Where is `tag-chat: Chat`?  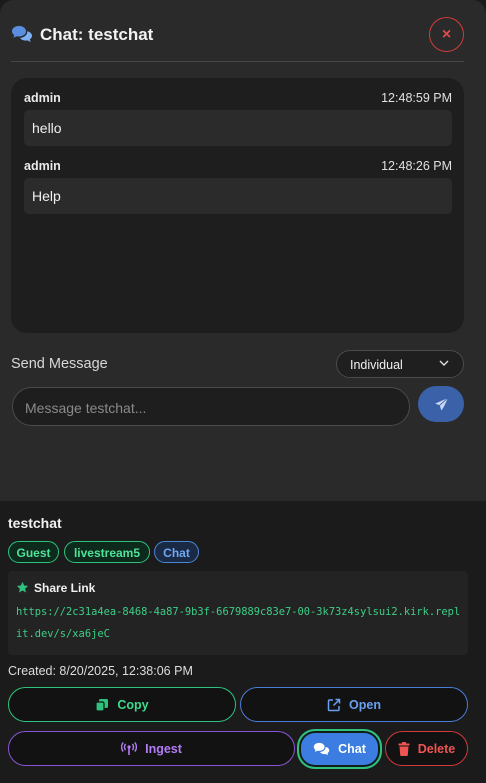 tag-chat: Chat is located at coordinates (176, 552).